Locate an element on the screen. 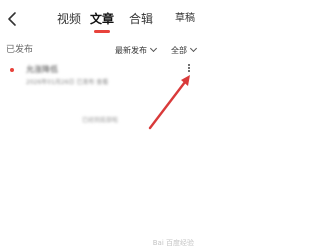  filter-dropdown: 全部 is located at coordinates (184, 50).